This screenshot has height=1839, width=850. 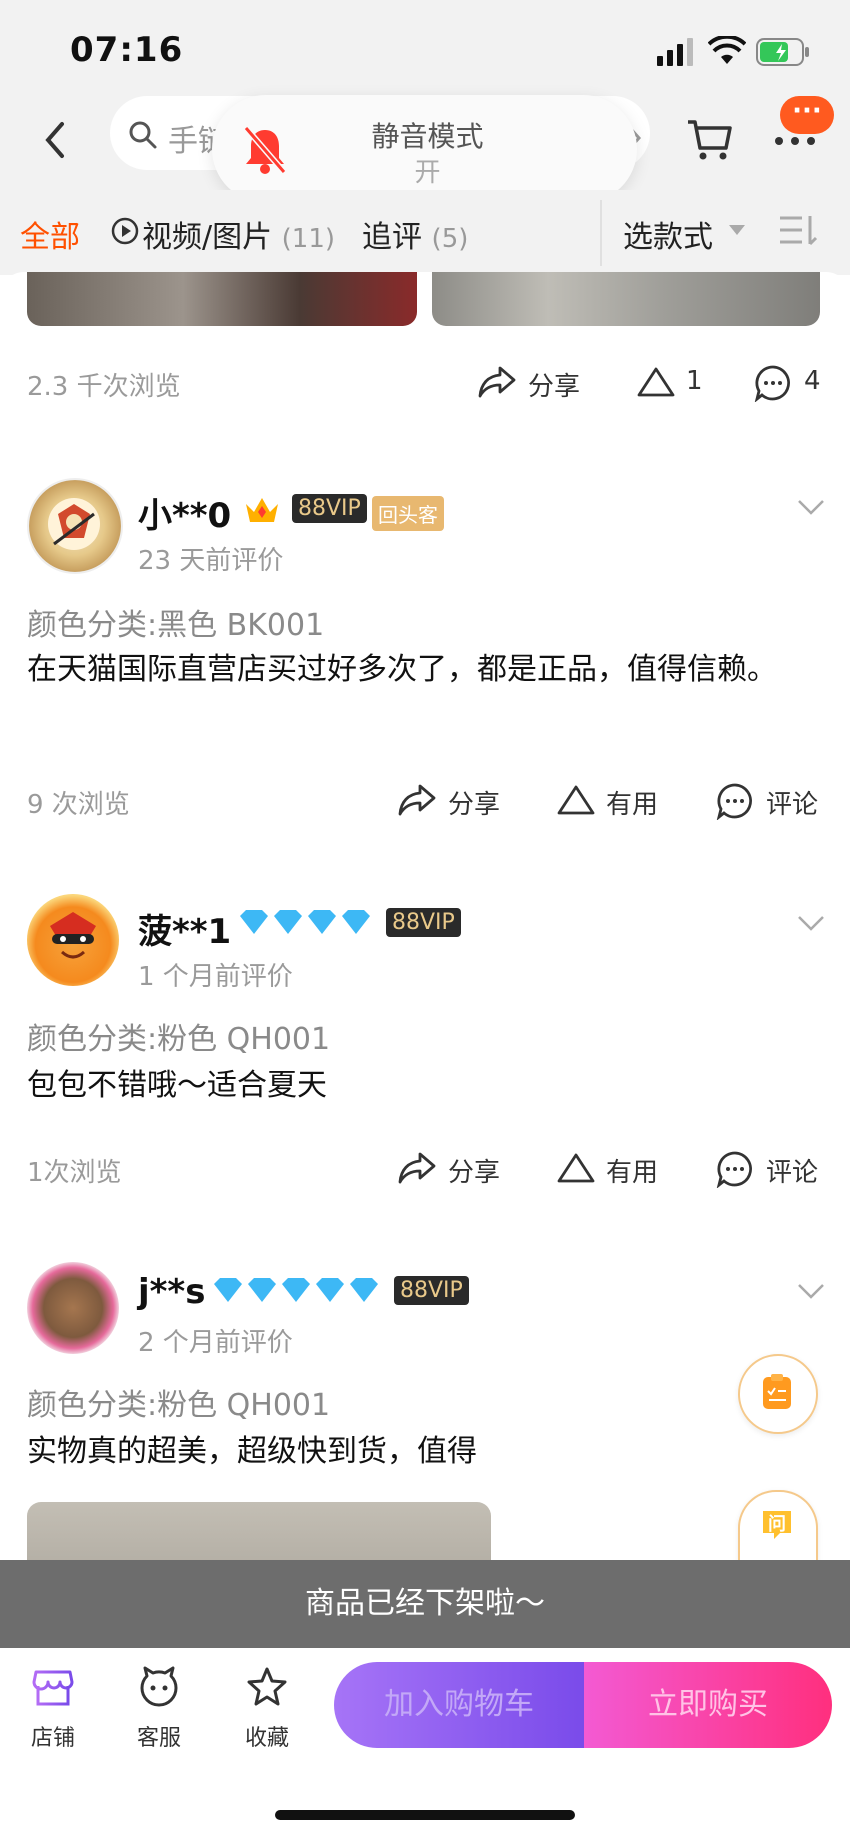 What do you see at coordinates (267, 1686) in the screenshot?
I see `star-icon` at bounding box center [267, 1686].